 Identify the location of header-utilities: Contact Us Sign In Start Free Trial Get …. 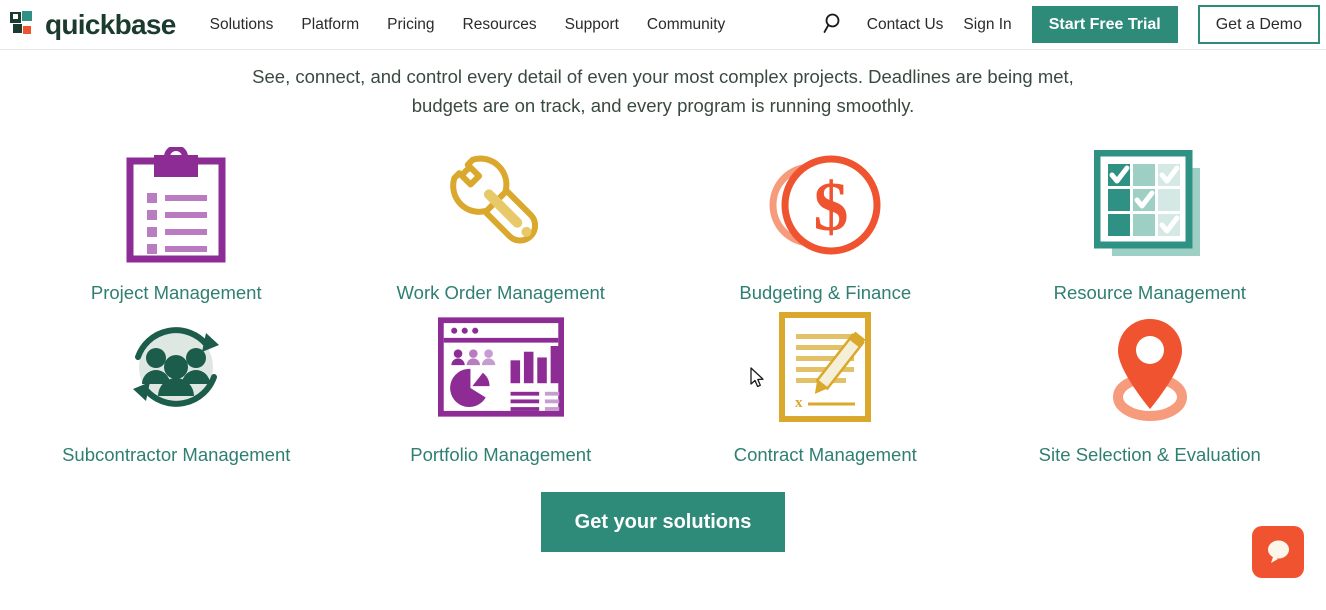
(1073, 24).